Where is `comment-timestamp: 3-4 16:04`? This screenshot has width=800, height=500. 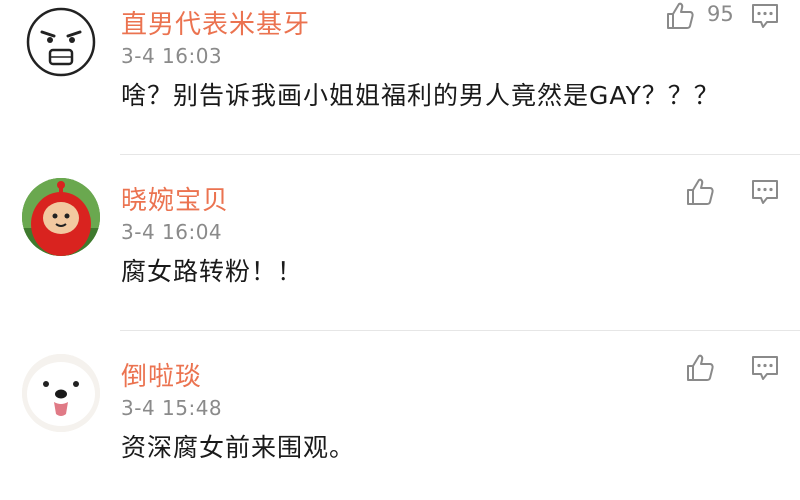 comment-timestamp: 3-4 16:04 is located at coordinates (172, 232).